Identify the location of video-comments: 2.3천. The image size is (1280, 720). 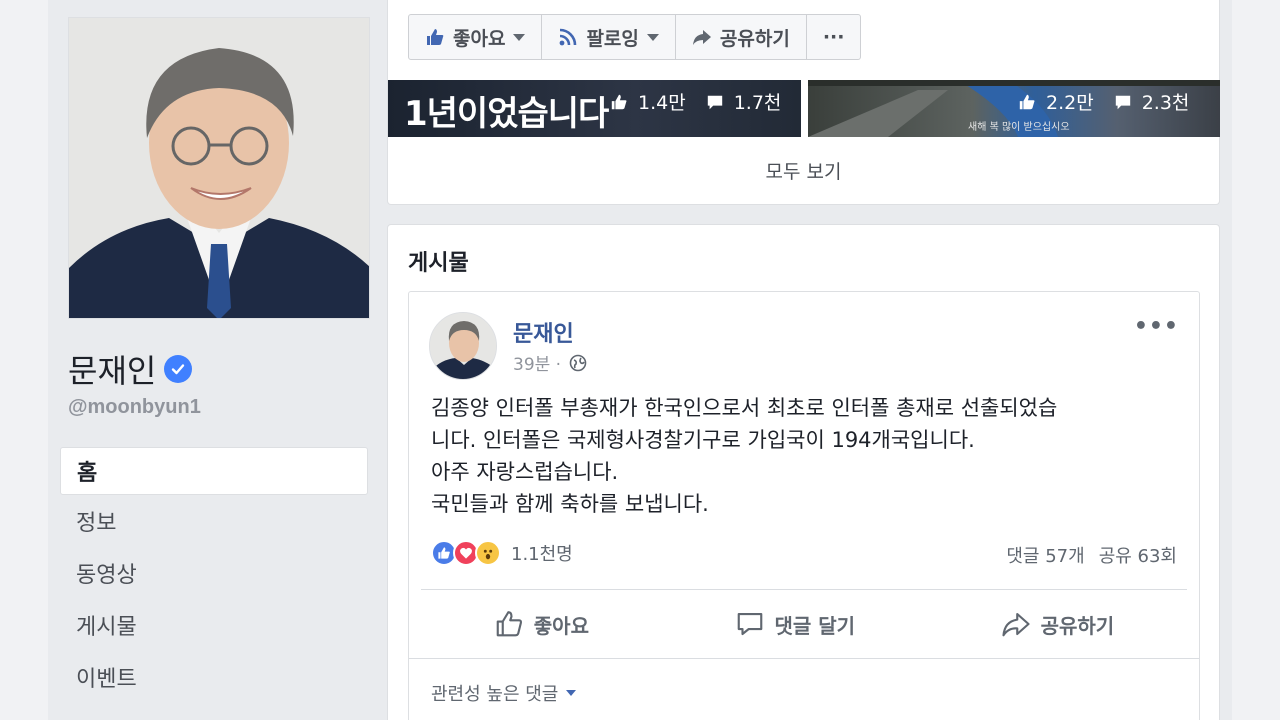
(1165, 103).